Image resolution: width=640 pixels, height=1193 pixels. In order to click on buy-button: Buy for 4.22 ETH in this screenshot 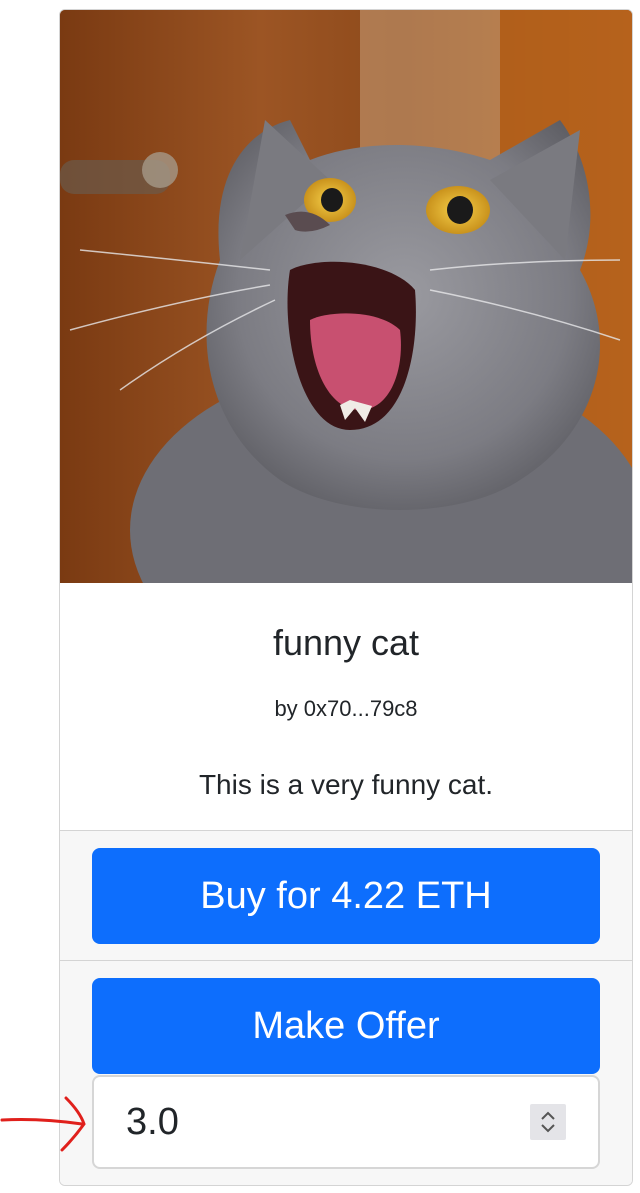, I will do `click(346, 896)`.